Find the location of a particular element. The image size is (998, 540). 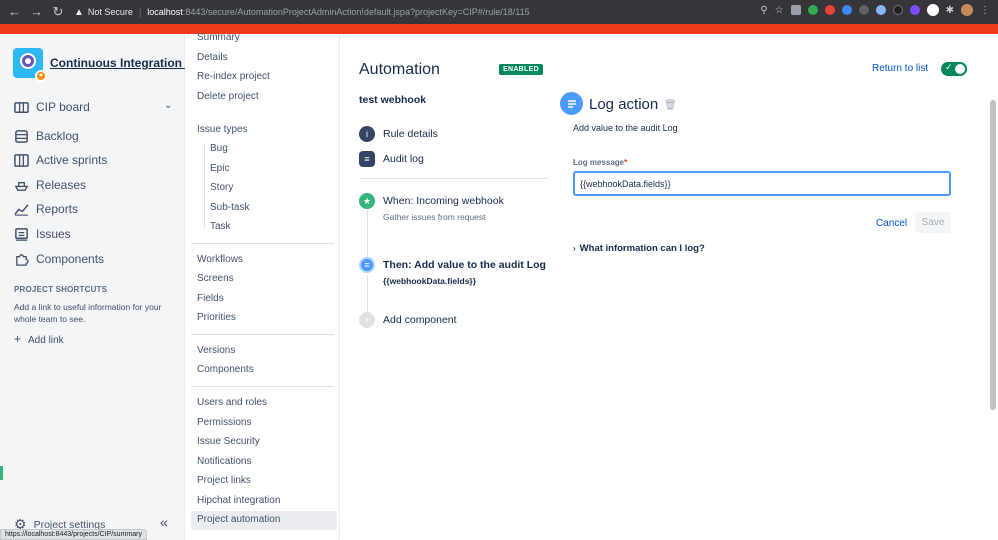

nav-issue-type-story: Story is located at coordinates (221, 187).